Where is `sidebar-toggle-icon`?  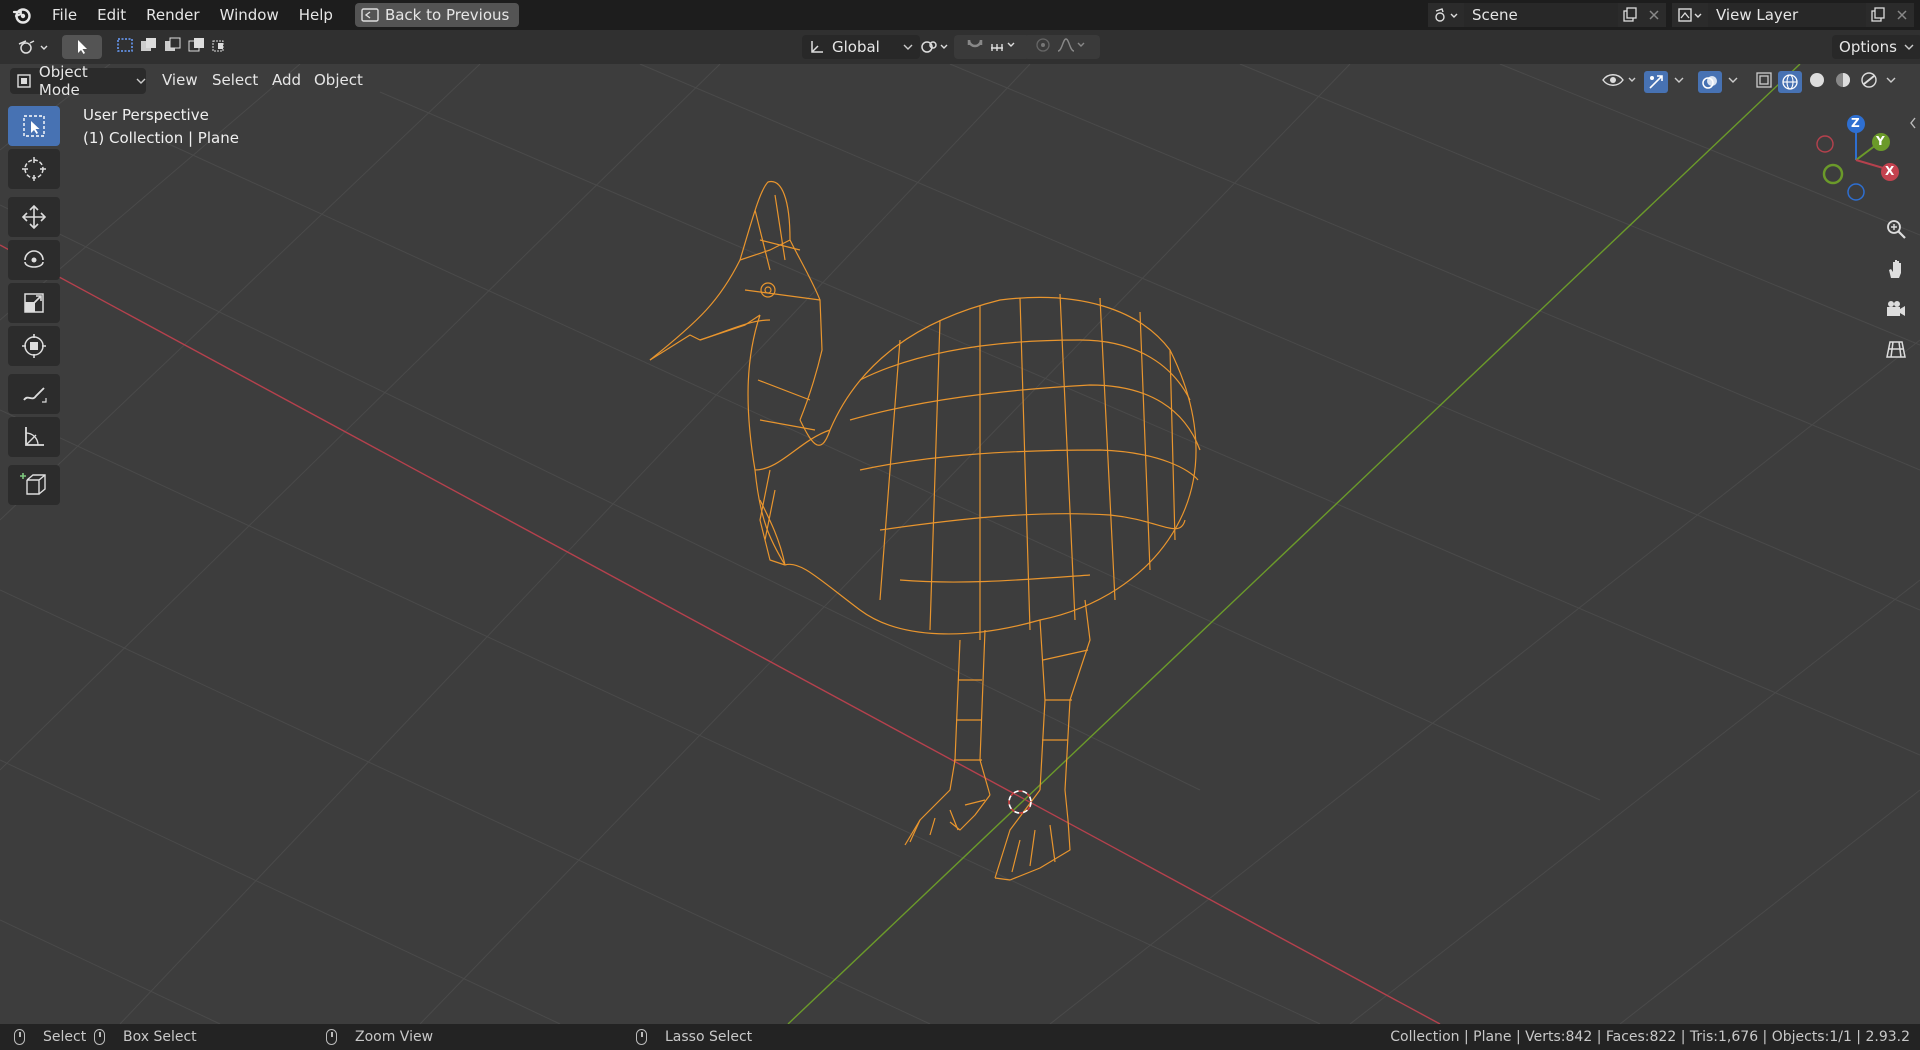
sidebar-toggle-icon is located at coordinates (1913, 125).